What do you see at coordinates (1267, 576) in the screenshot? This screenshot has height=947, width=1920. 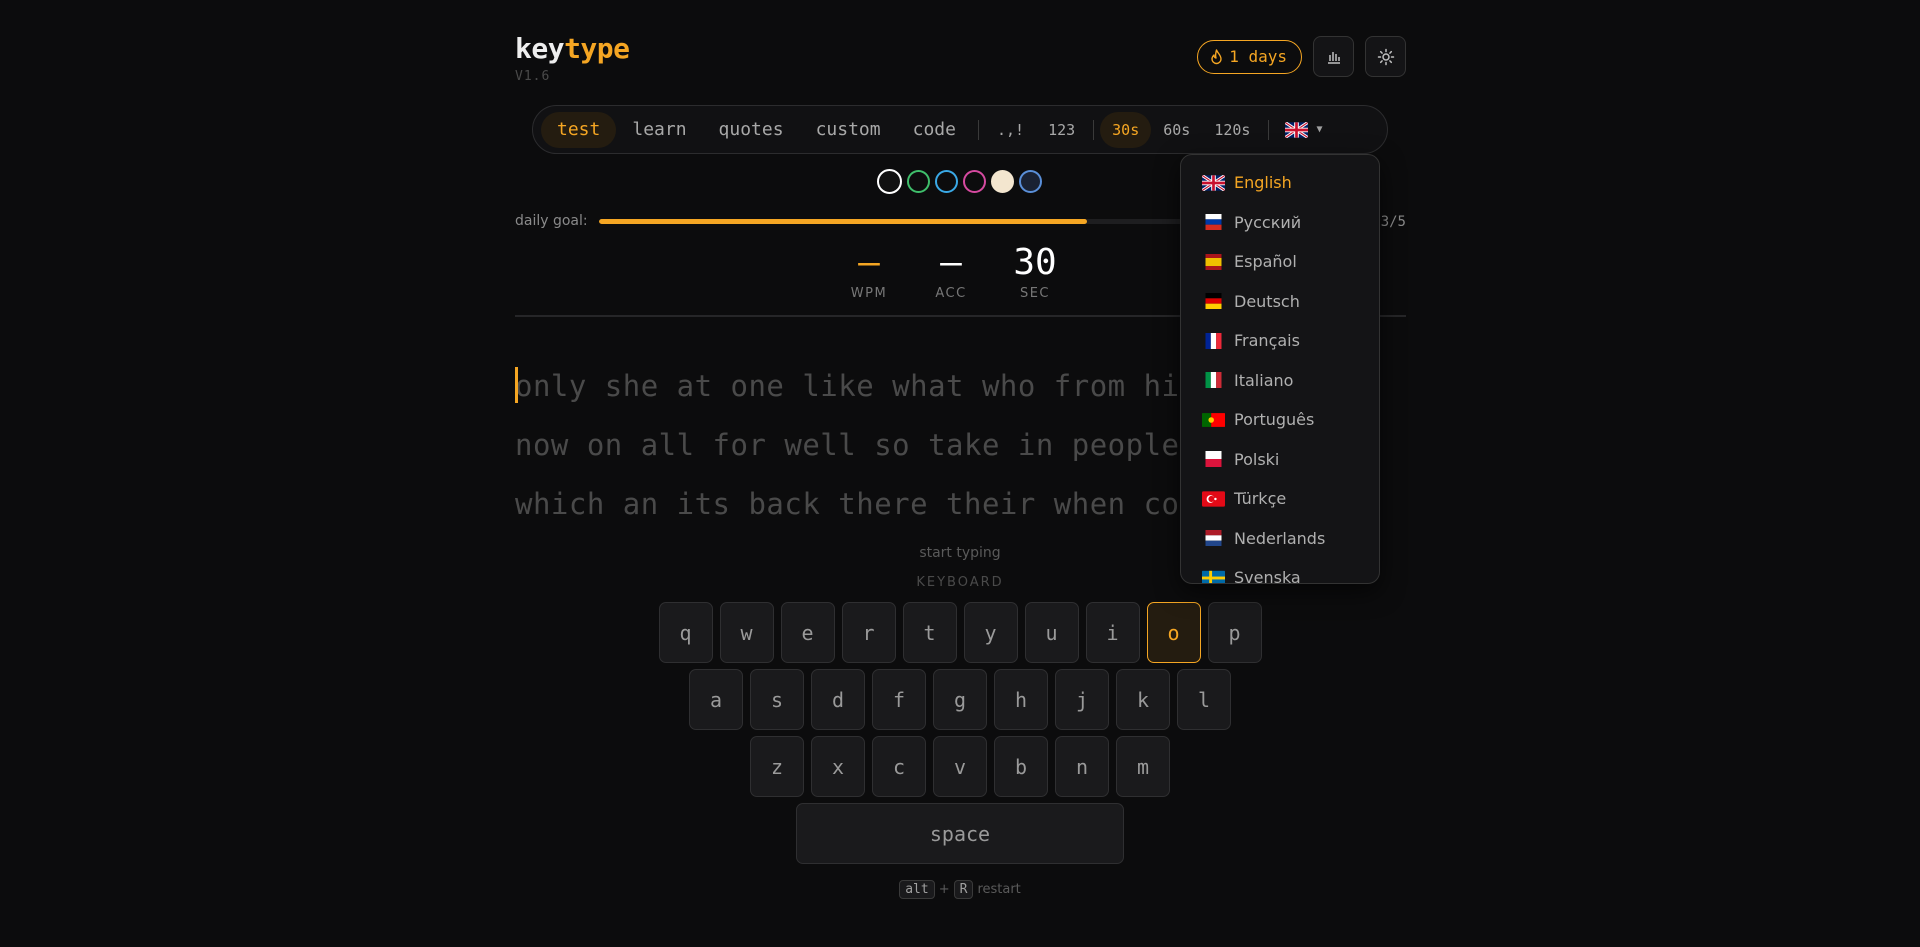 I see `language-name: Svenska` at bounding box center [1267, 576].